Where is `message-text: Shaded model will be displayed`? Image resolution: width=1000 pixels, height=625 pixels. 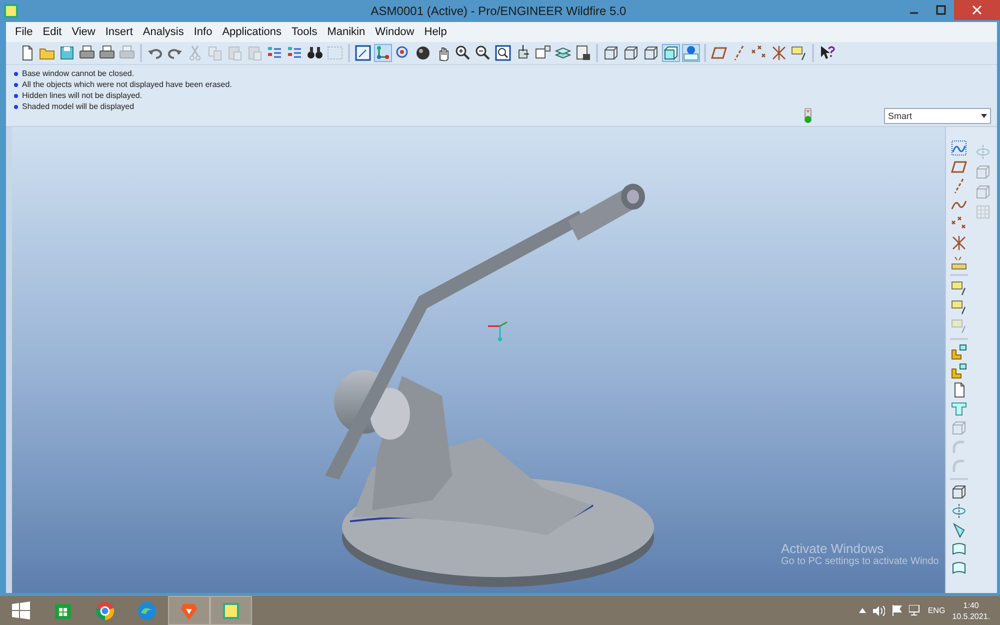 message-text: Shaded model will be displayed is located at coordinates (78, 106).